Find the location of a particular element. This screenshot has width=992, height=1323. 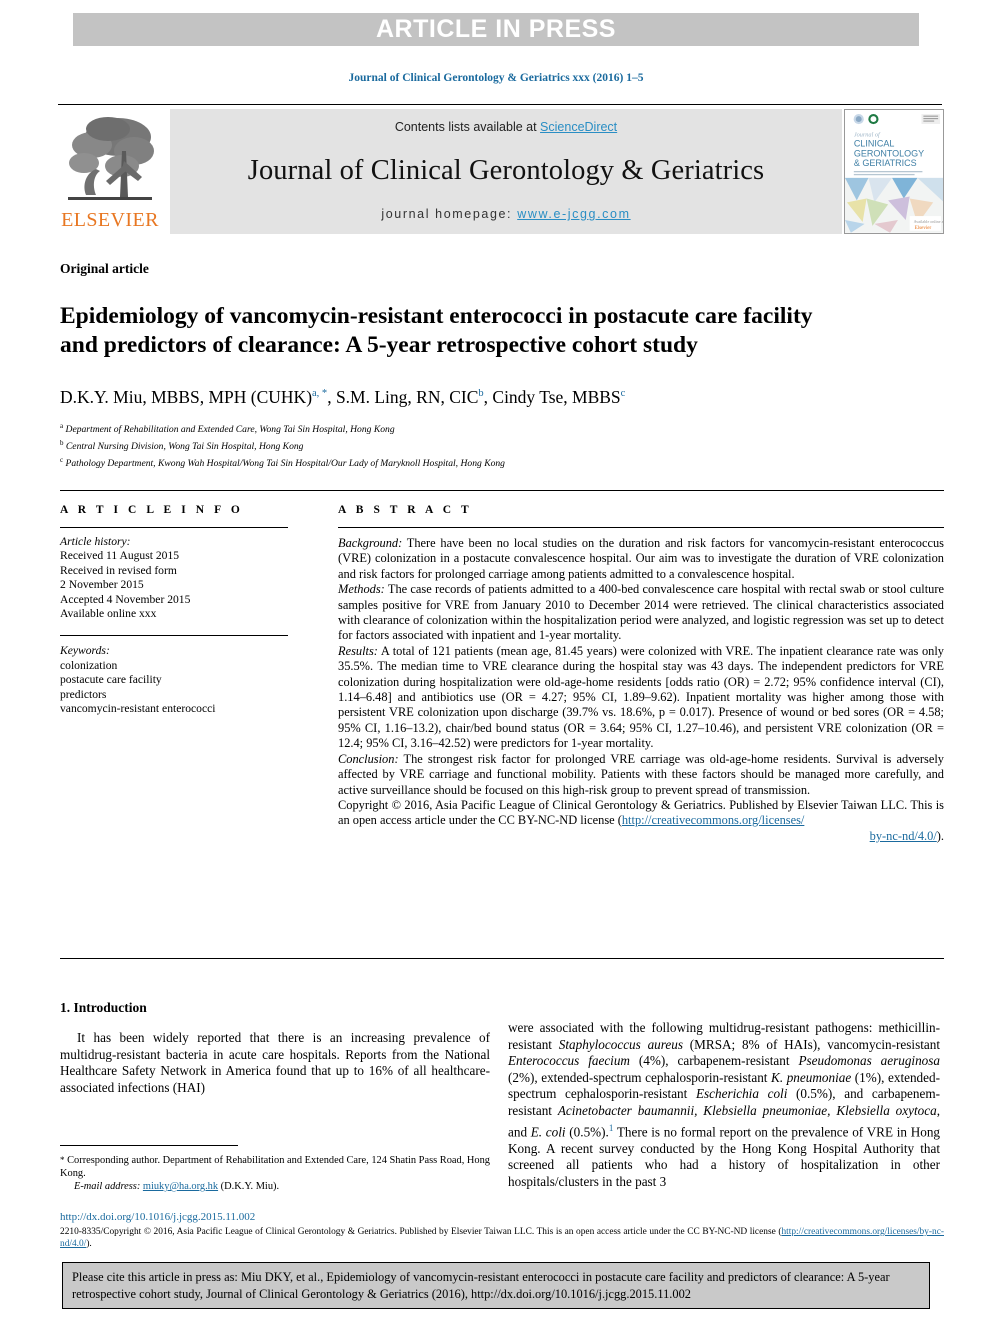

intro-seg-8: (0.5%). is located at coordinates (587, 1131).